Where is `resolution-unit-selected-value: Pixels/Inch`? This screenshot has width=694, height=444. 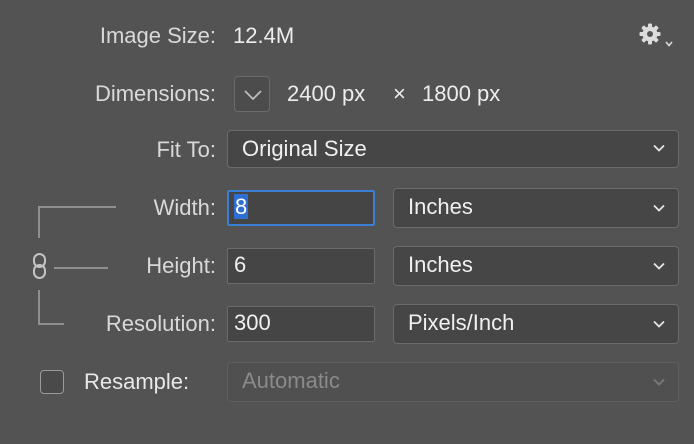
resolution-unit-selected-value: Pixels/Inch is located at coordinates (461, 322).